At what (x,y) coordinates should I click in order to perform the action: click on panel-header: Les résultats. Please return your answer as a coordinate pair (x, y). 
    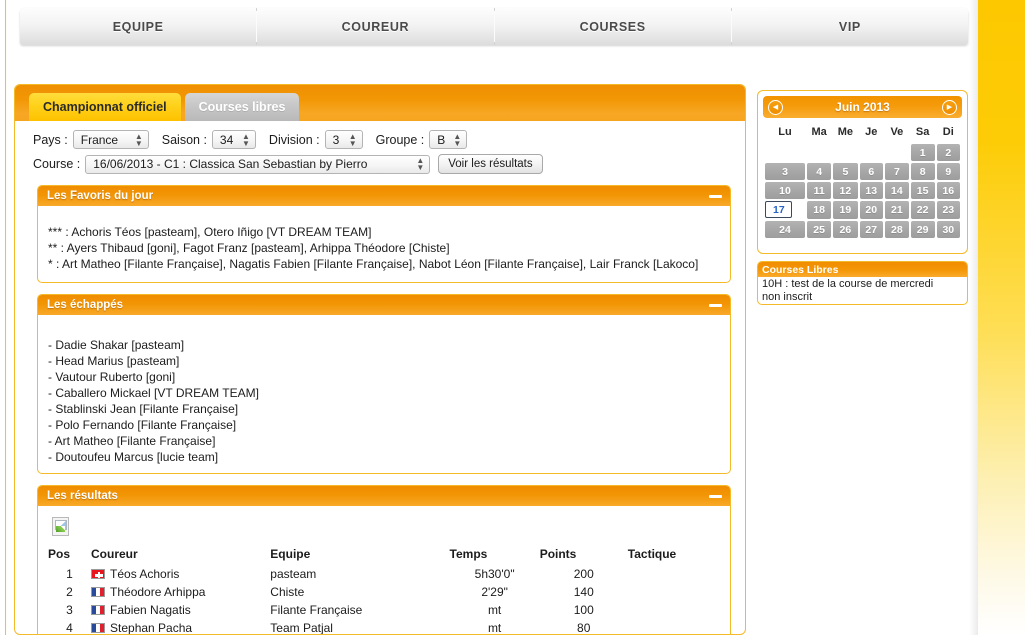
    Looking at the image, I should click on (384, 496).